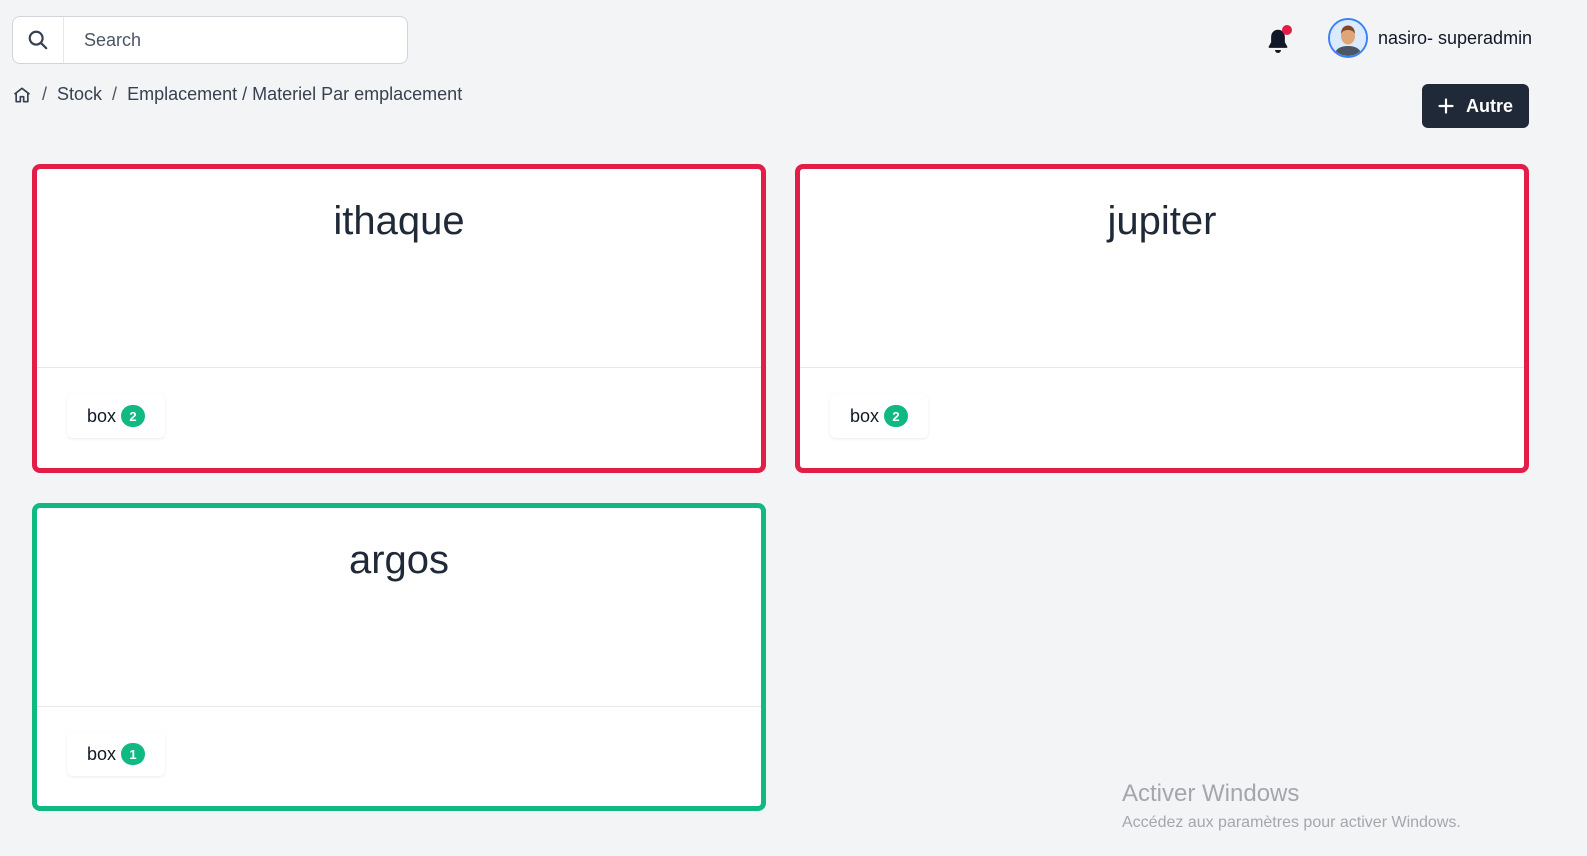  I want to click on add-autre-button: Autre, so click(1475, 106).